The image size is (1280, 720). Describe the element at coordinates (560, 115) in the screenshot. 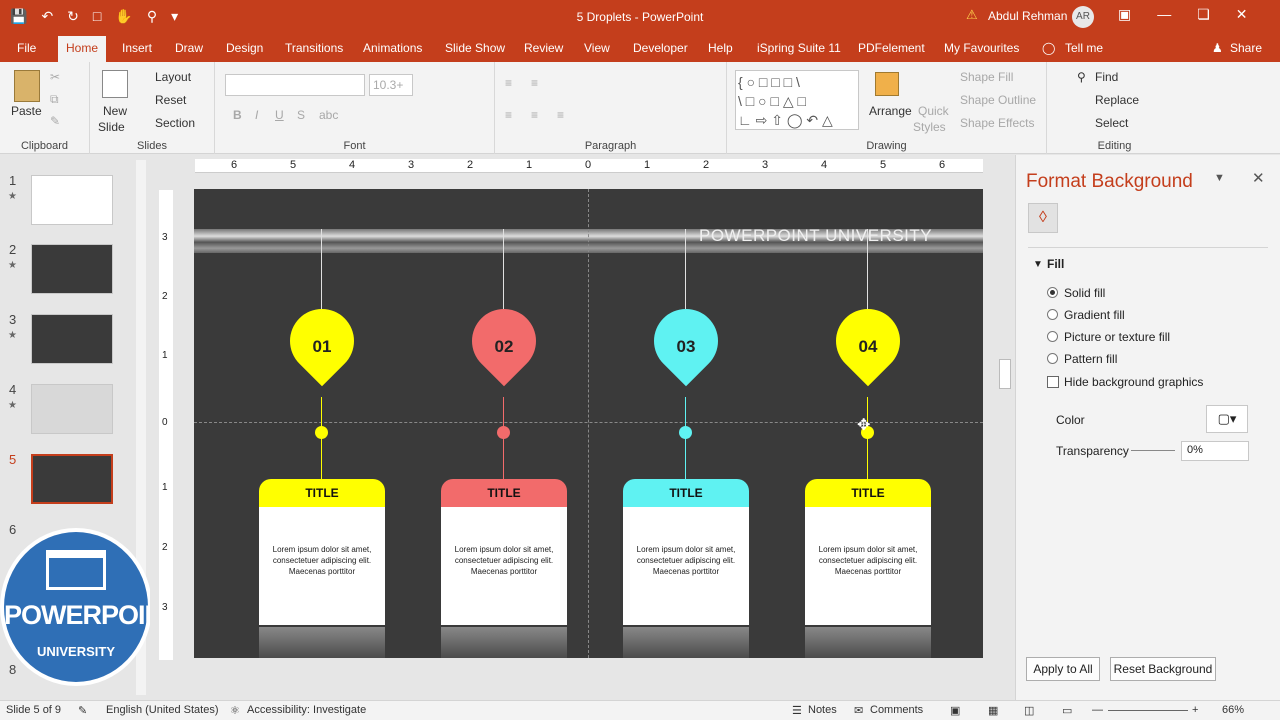

I see `align-right-icon: ≡` at that location.